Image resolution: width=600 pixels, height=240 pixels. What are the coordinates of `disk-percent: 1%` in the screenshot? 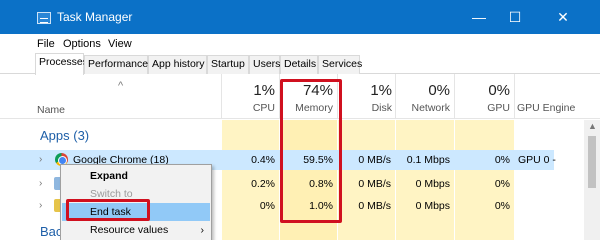 It's located at (364, 90).